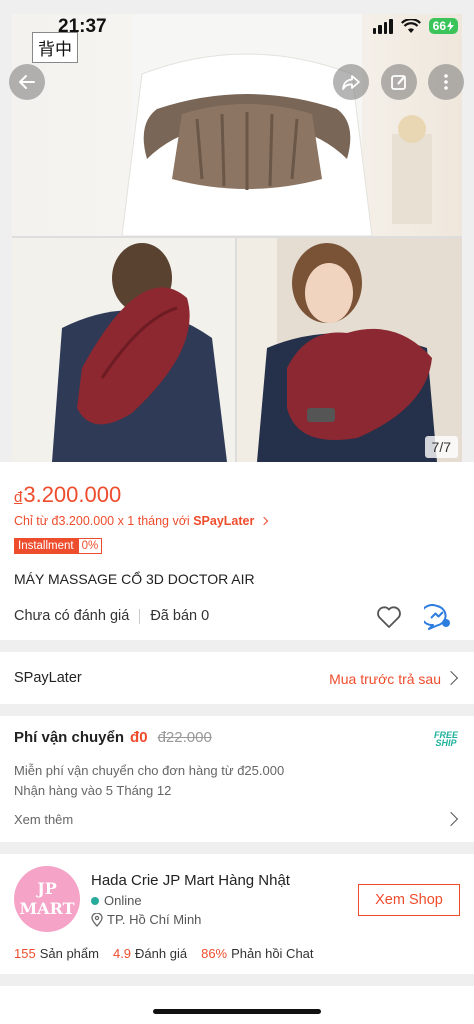  Describe the element at coordinates (55, 47) in the screenshot. I see `language-badge: 背中` at that location.